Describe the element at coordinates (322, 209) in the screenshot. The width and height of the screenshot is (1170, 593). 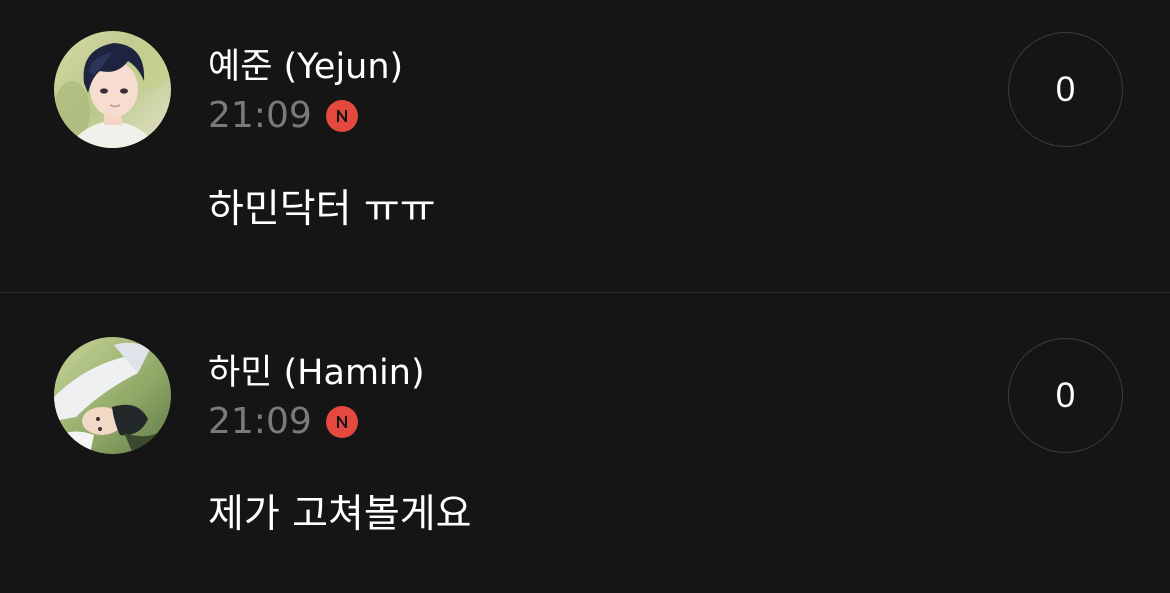
I see `comment-text: 하민닥터 ㅠㅠ` at that location.